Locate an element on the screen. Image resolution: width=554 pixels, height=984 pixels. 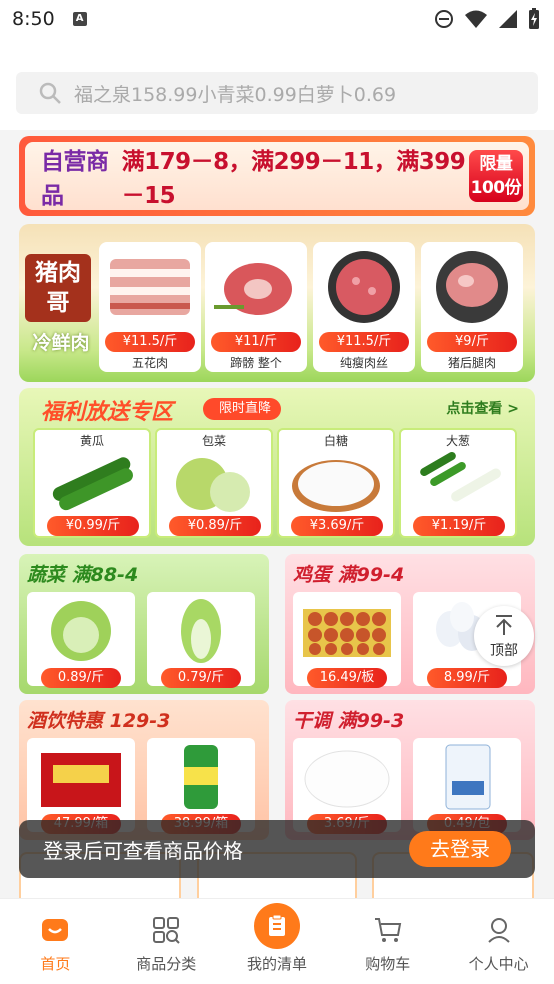
product-card-lean-pork-shreds: ¥11.5/斤 纯瘦肉丝 is located at coordinates (364, 307).